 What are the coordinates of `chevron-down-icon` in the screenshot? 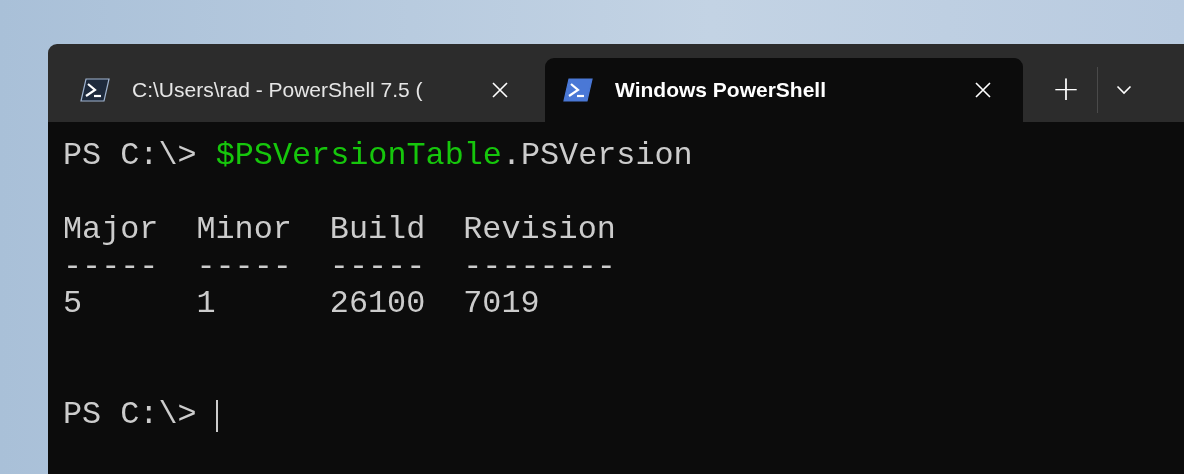 It's located at (1124, 90).